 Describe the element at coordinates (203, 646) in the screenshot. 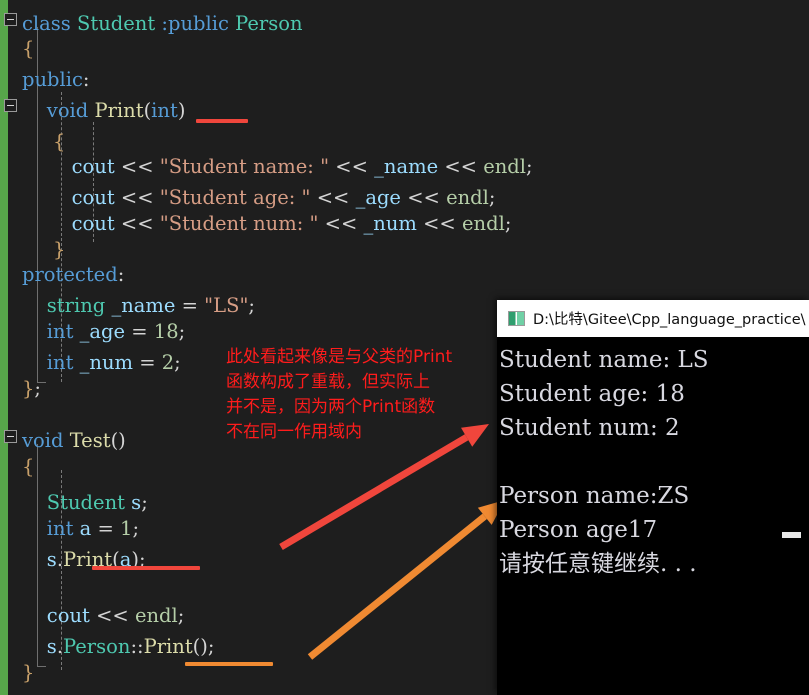

I see `code-token: ();` at that location.